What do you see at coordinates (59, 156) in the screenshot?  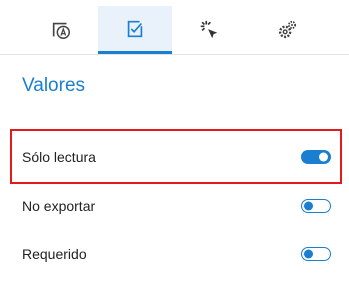 I see `read-only-label: Sólo lectura` at bounding box center [59, 156].